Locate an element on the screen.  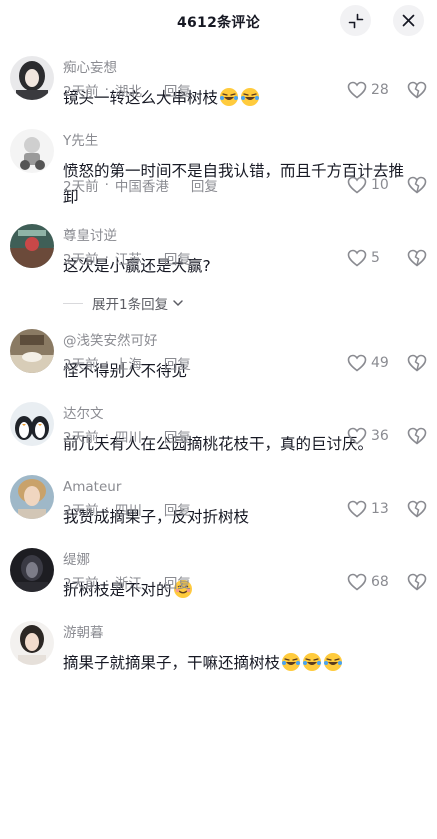
comment-item: 尊皇讨逆 这次是小赢还是大赢? 2天前 · 江苏 回复 5 is located at coordinates (218, 249).